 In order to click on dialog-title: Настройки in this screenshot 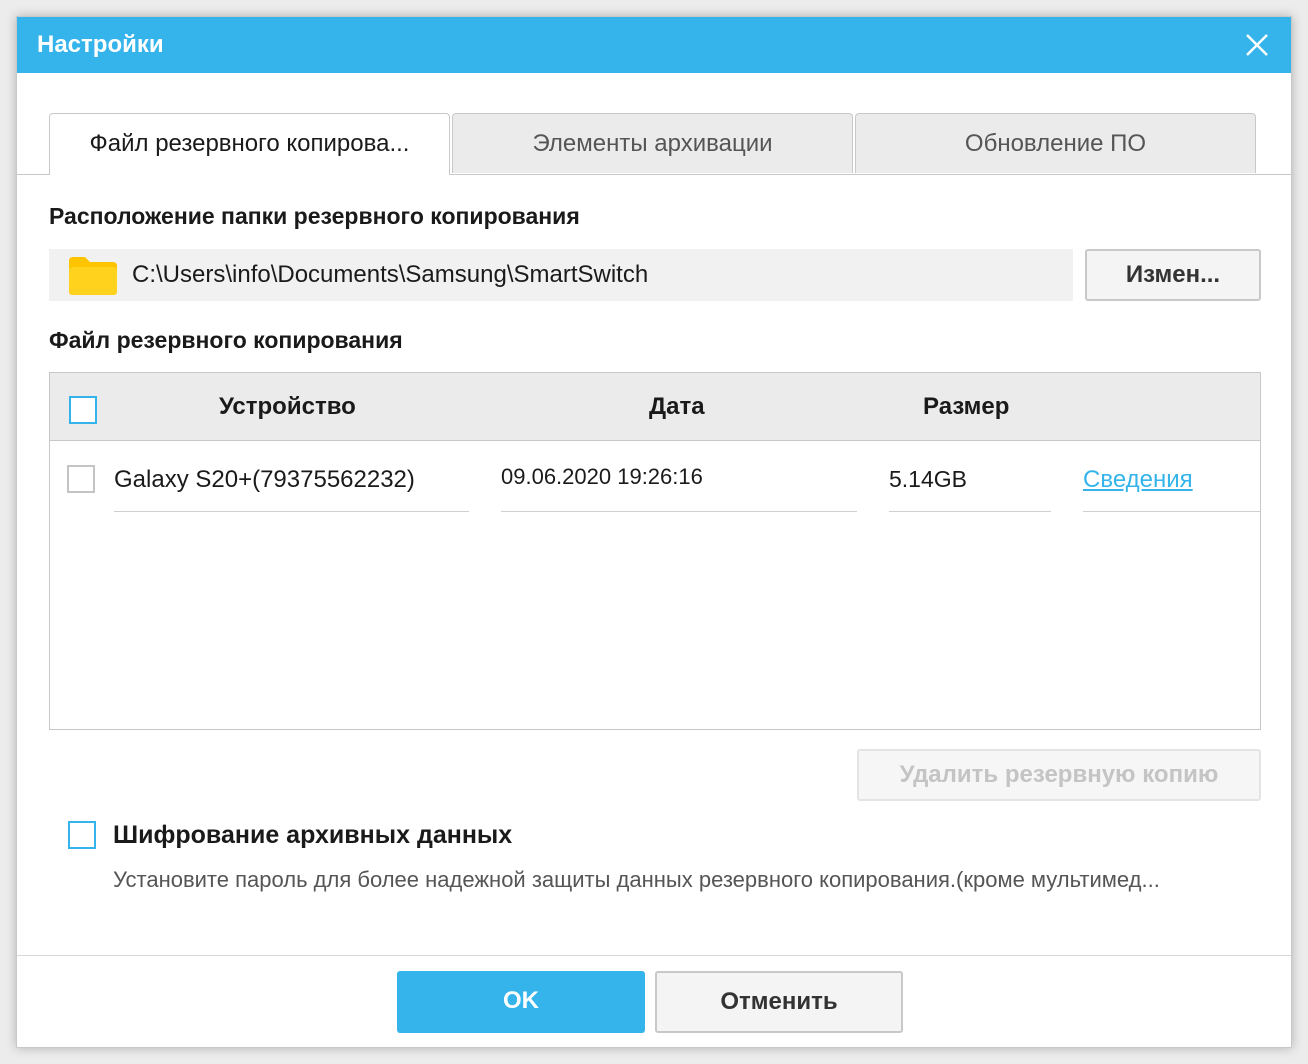, I will do `click(100, 44)`.